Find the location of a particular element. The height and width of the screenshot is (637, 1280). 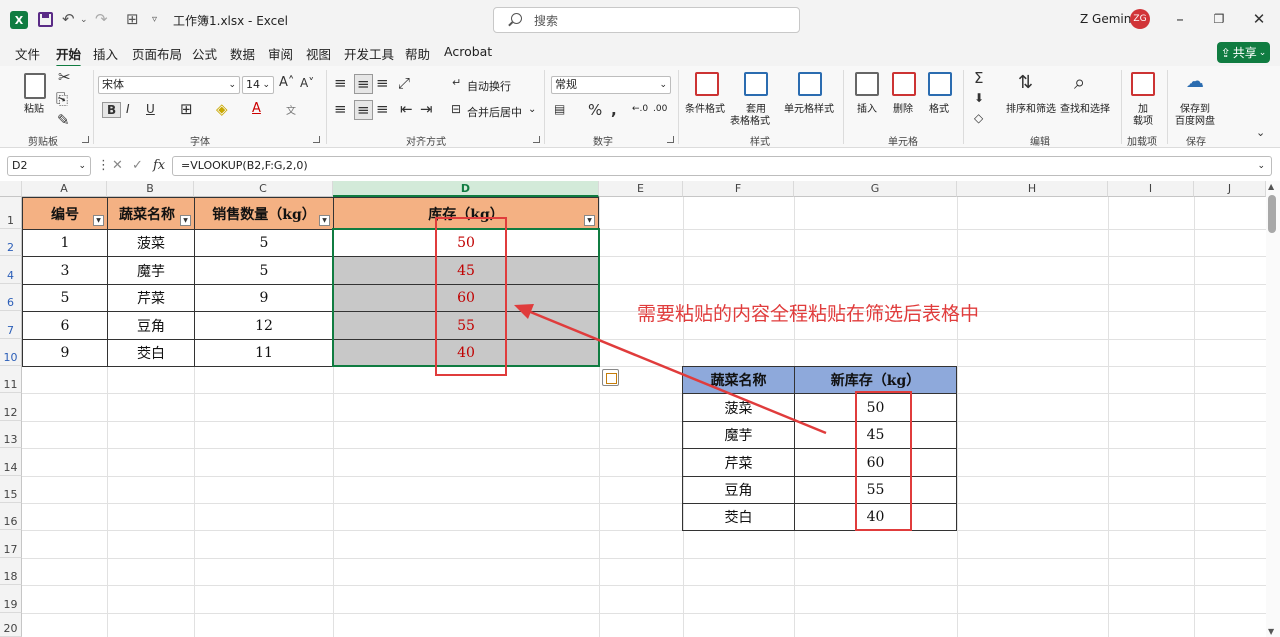

table1-cell-id: 3 is located at coordinates (65, 270).